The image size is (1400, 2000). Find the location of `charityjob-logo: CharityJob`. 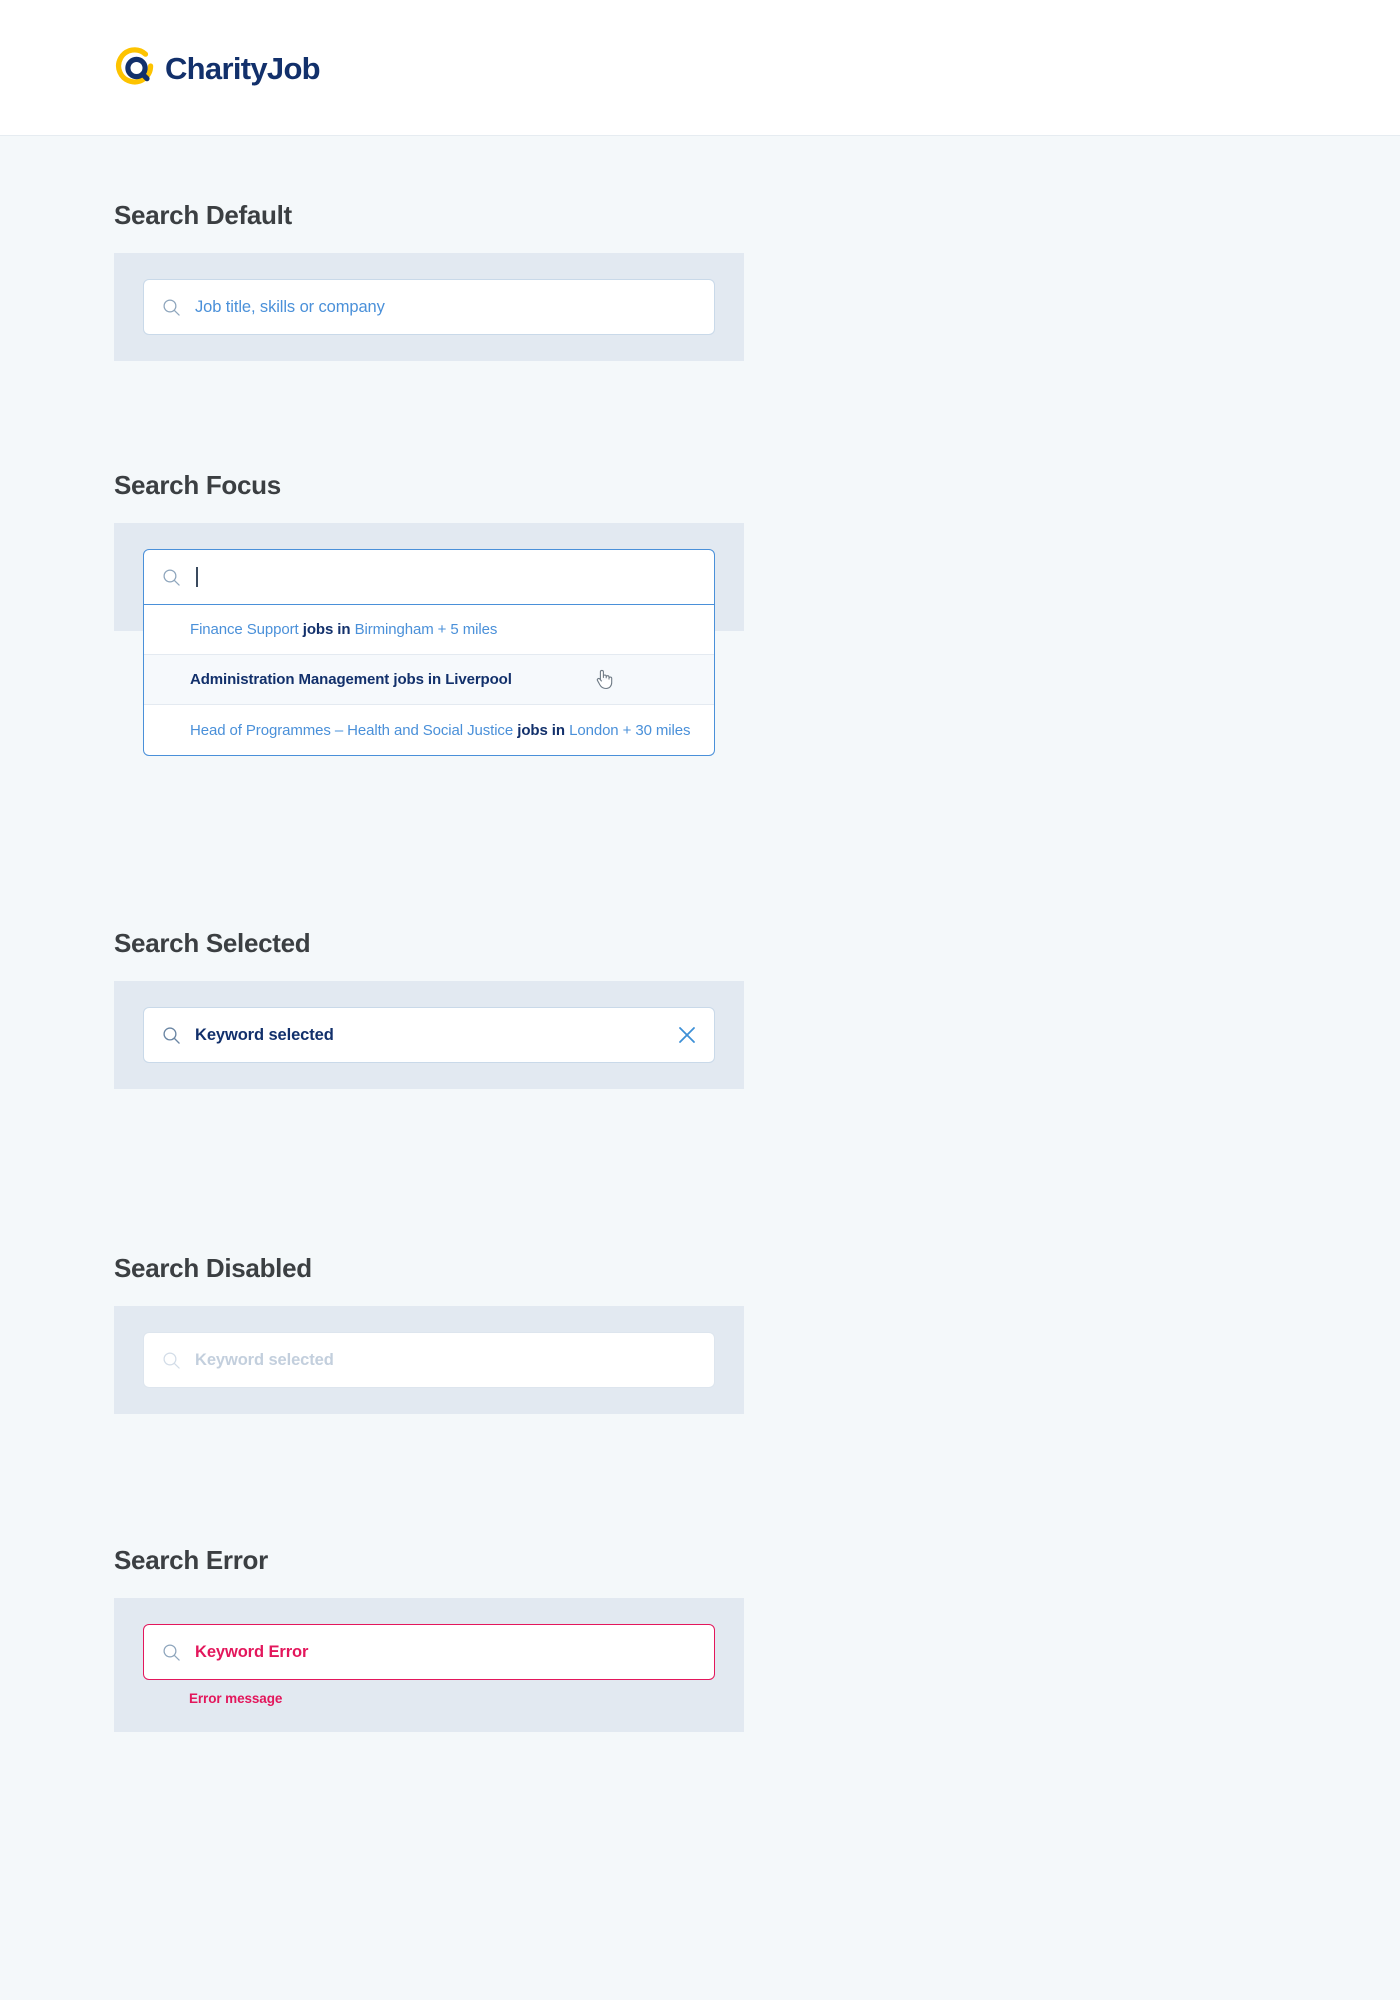

charityjob-logo: CharityJob is located at coordinates (217, 68).